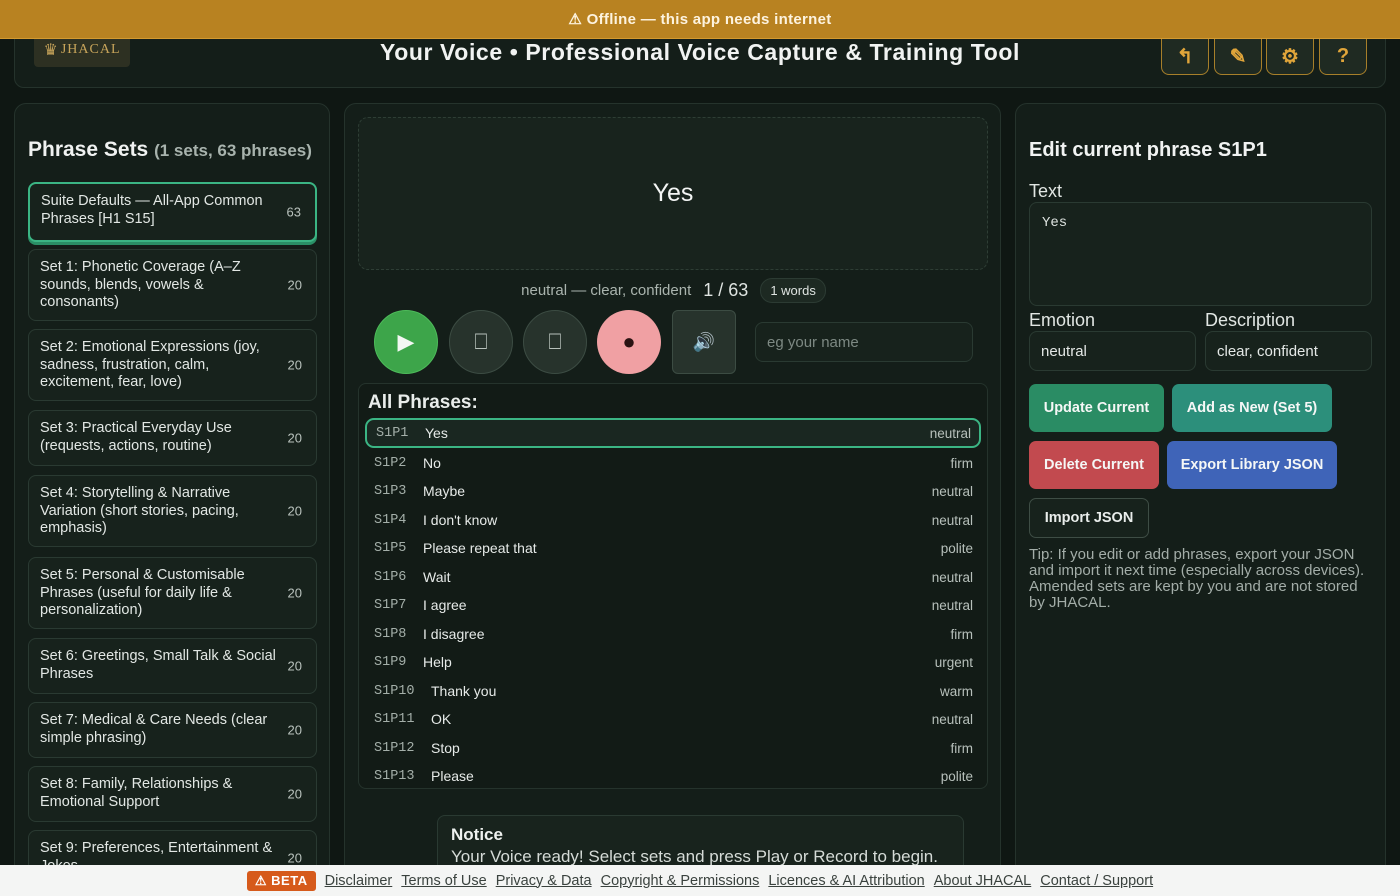  I want to click on pause-button: ⎕, so click(555, 342).